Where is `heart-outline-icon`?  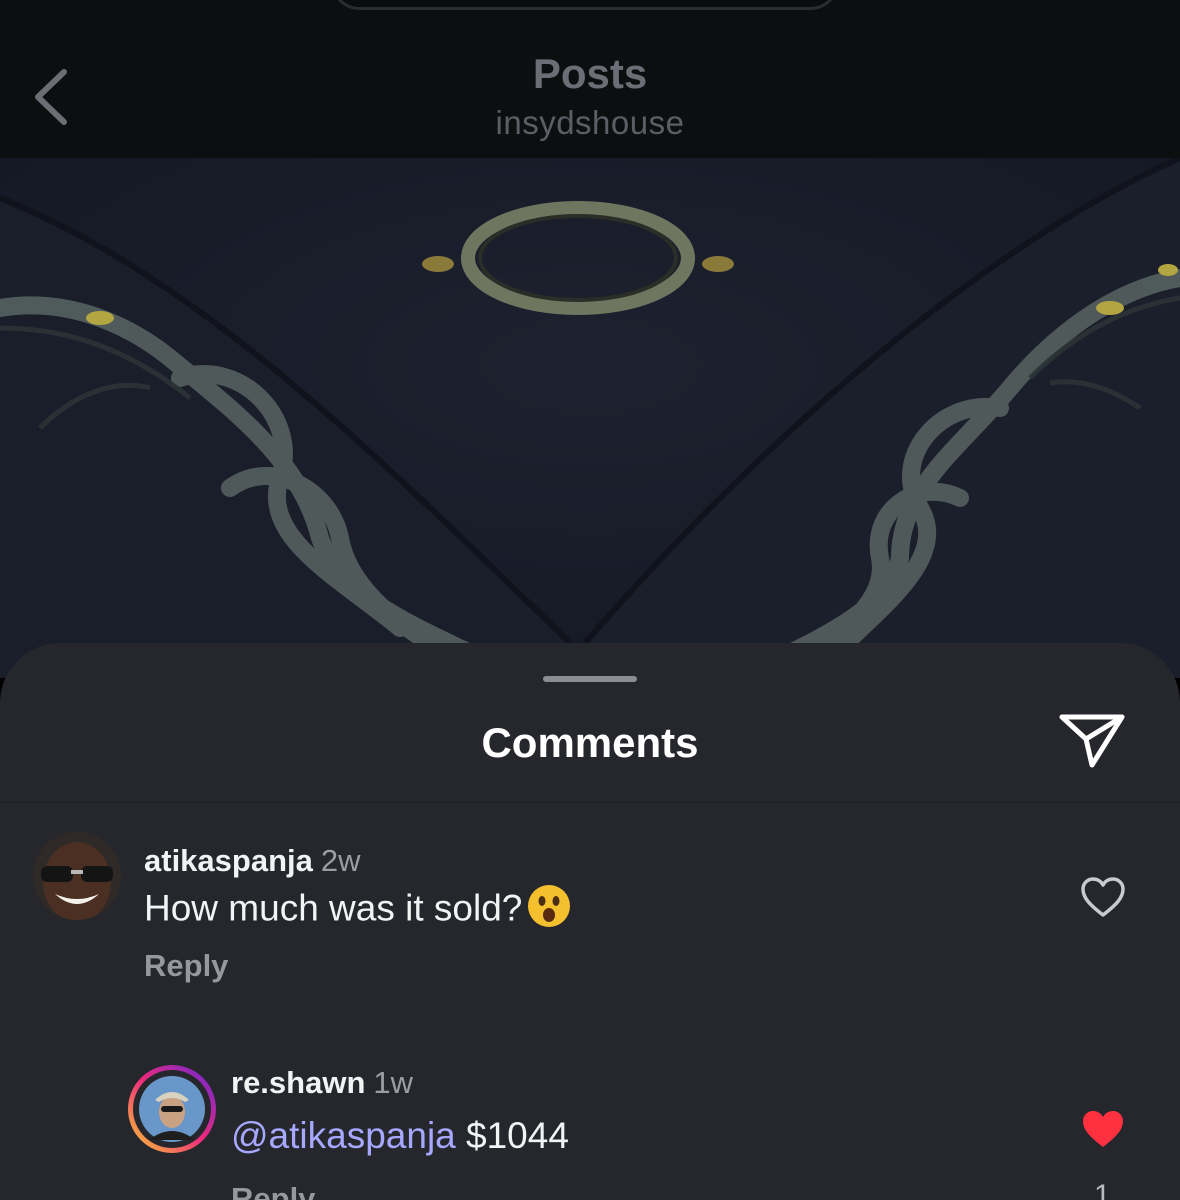 heart-outline-icon is located at coordinates (1103, 897).